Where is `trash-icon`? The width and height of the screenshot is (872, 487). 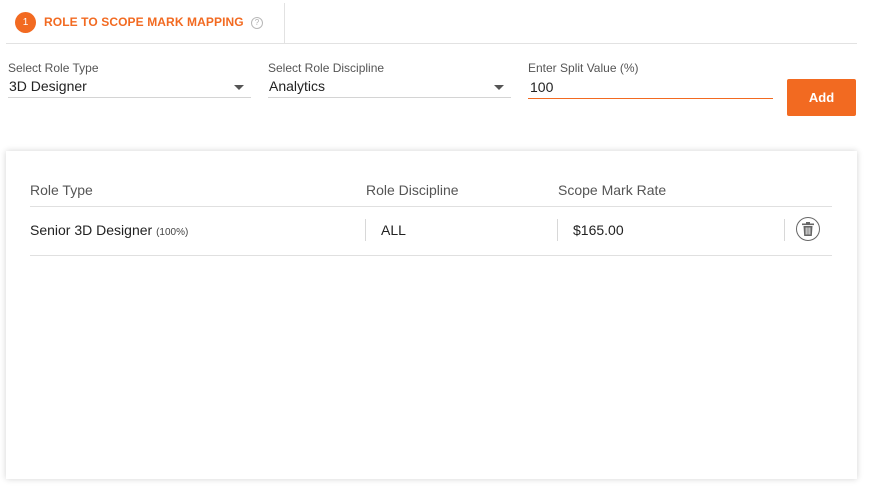 trash-icon is located at coordinates (808, 229).